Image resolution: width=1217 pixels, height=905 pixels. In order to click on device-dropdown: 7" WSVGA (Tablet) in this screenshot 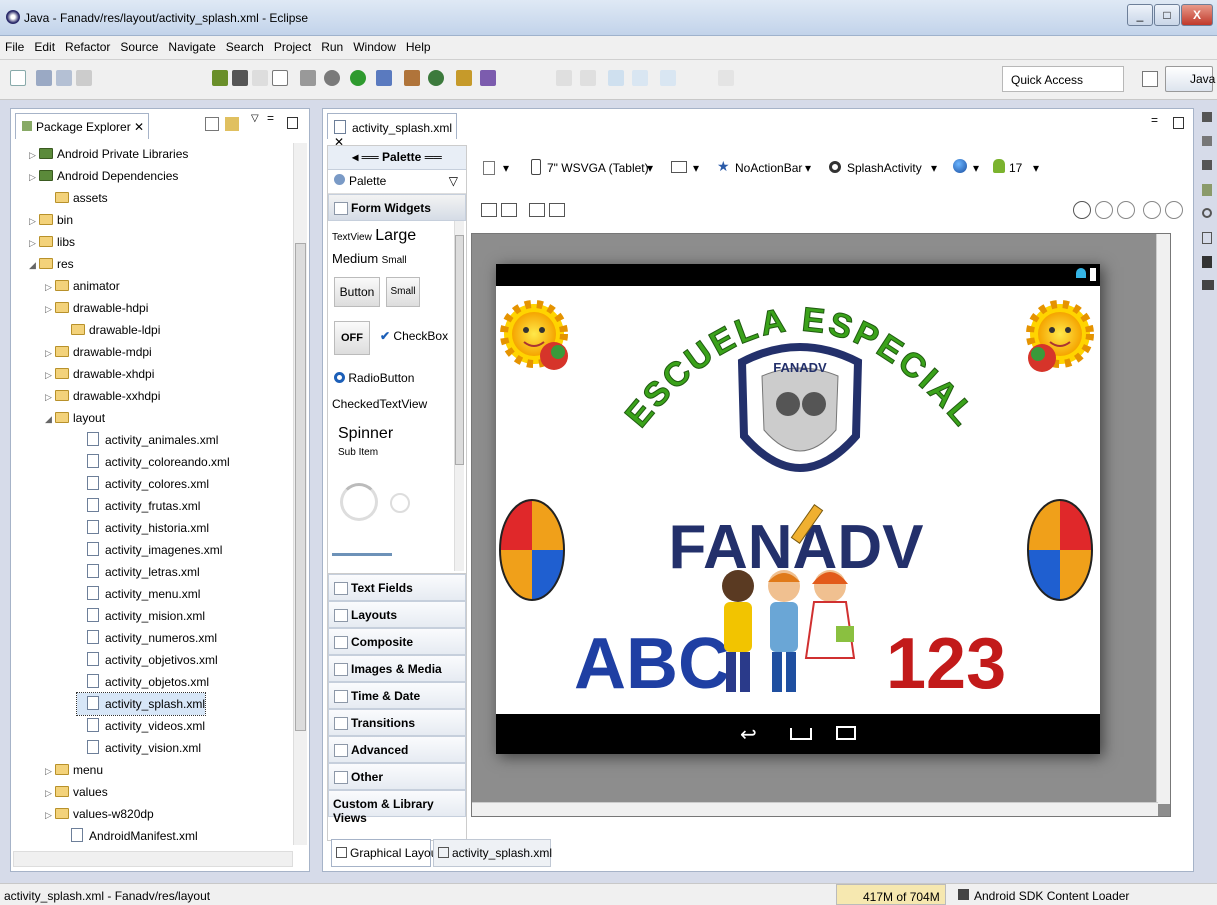, I will do `click(598, 168)`.